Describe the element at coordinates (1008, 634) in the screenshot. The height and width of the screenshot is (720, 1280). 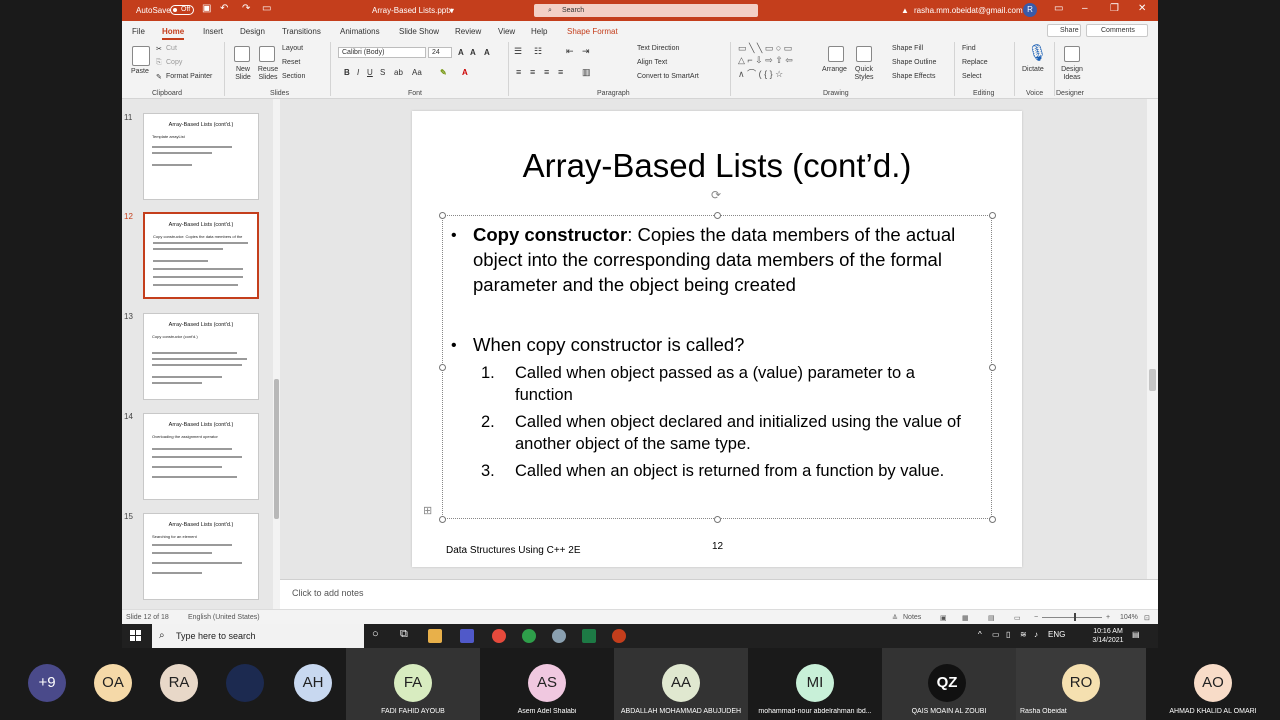
I see `battery-icon: ▯` at that location.